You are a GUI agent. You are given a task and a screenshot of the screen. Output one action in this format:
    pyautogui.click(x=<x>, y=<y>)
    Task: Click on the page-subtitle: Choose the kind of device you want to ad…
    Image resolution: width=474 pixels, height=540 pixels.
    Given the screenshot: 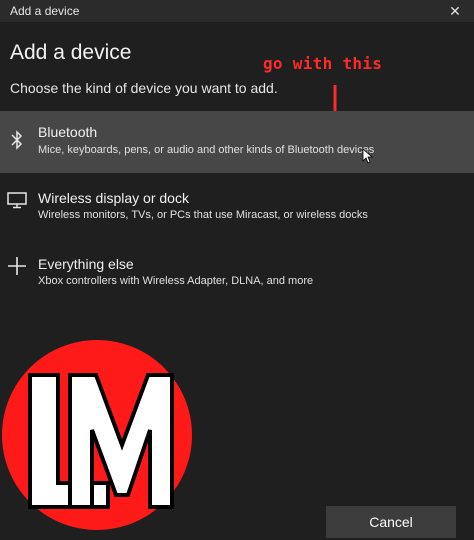 What is the action you would take?
    pyautogui.click(x=144, y=88)
    